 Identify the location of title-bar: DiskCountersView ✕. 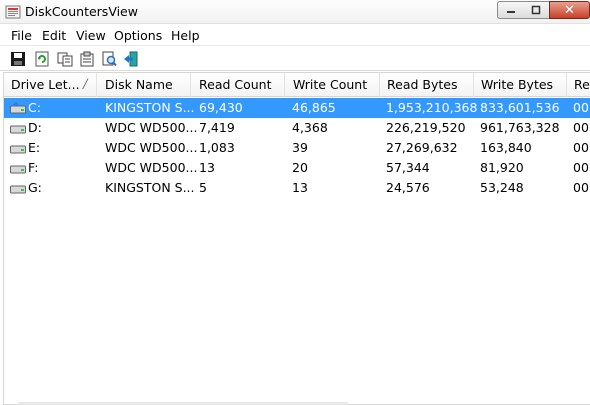
(295, 12).